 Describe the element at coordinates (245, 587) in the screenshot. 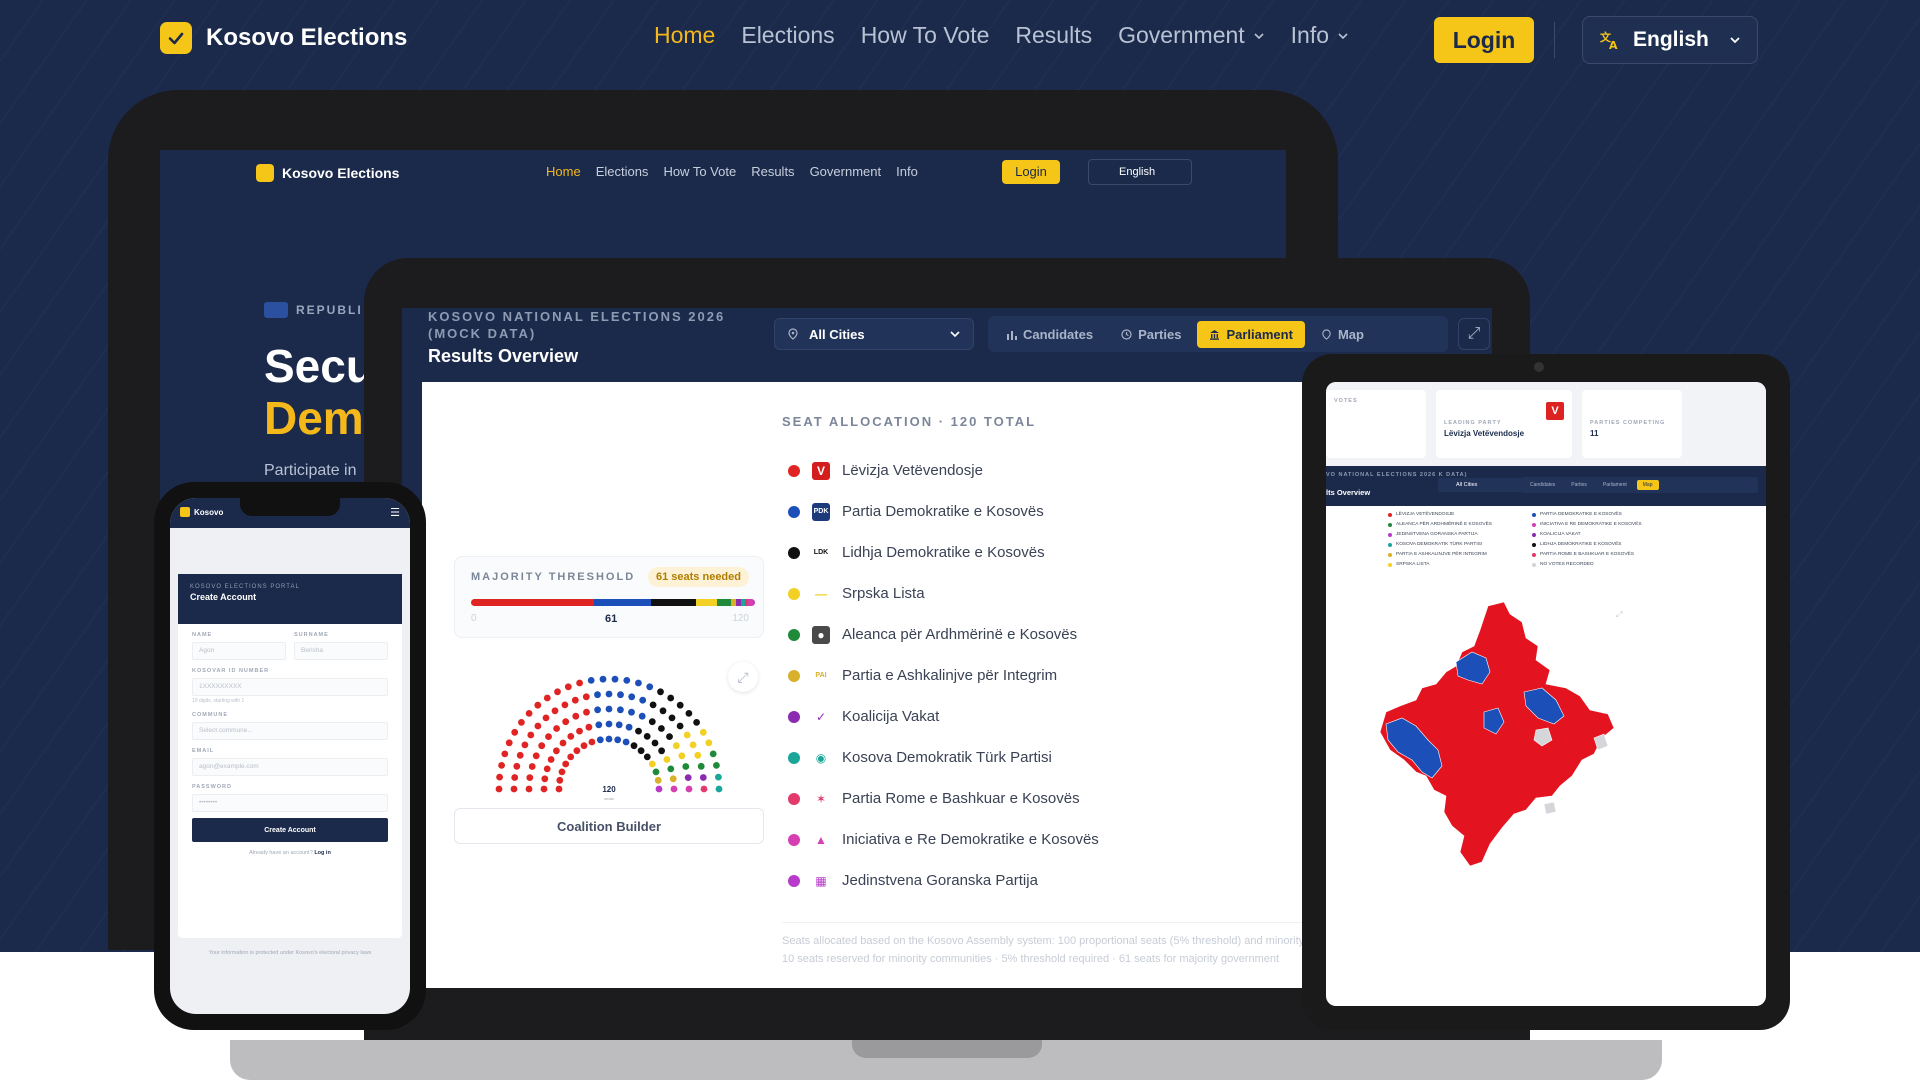

I see `card-kicker: KOSOVO ELECTIONS PORTAL` at that location.